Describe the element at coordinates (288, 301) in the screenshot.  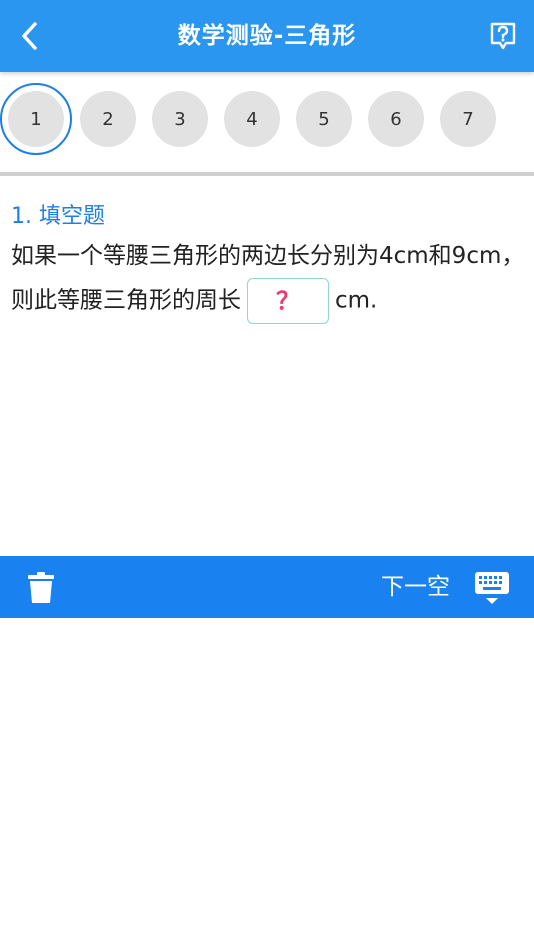
I see `answer-blank: ？` at that location.